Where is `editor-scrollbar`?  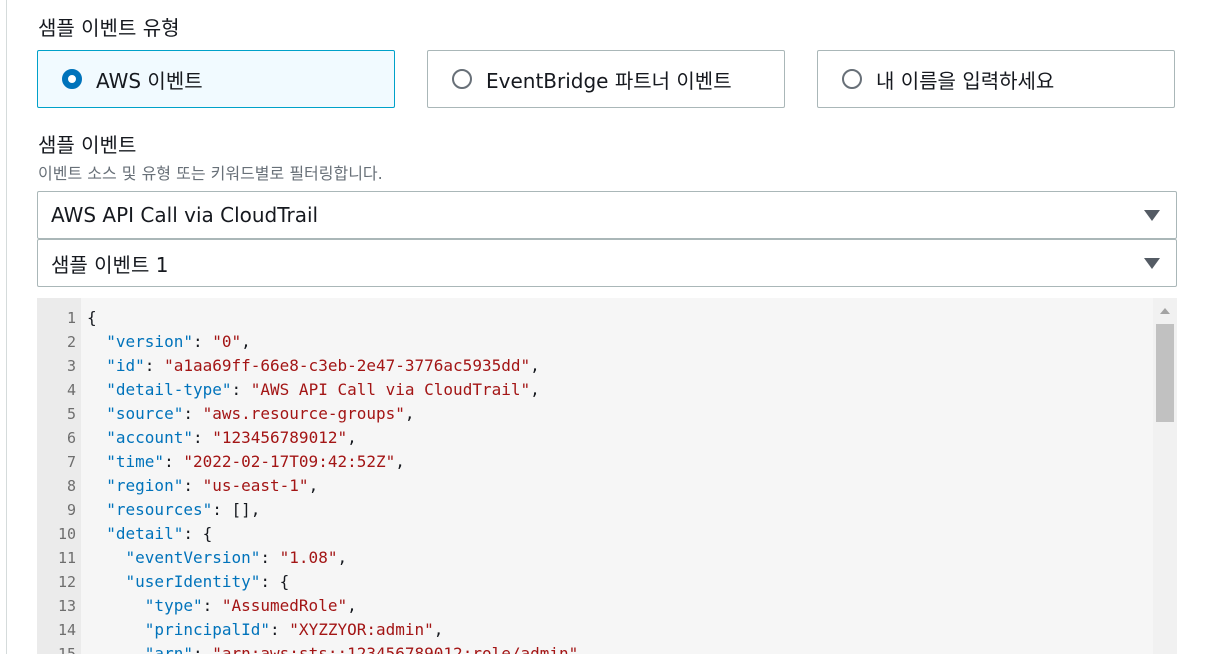 editor-scrollbar is located at coordinates (1165, 476).